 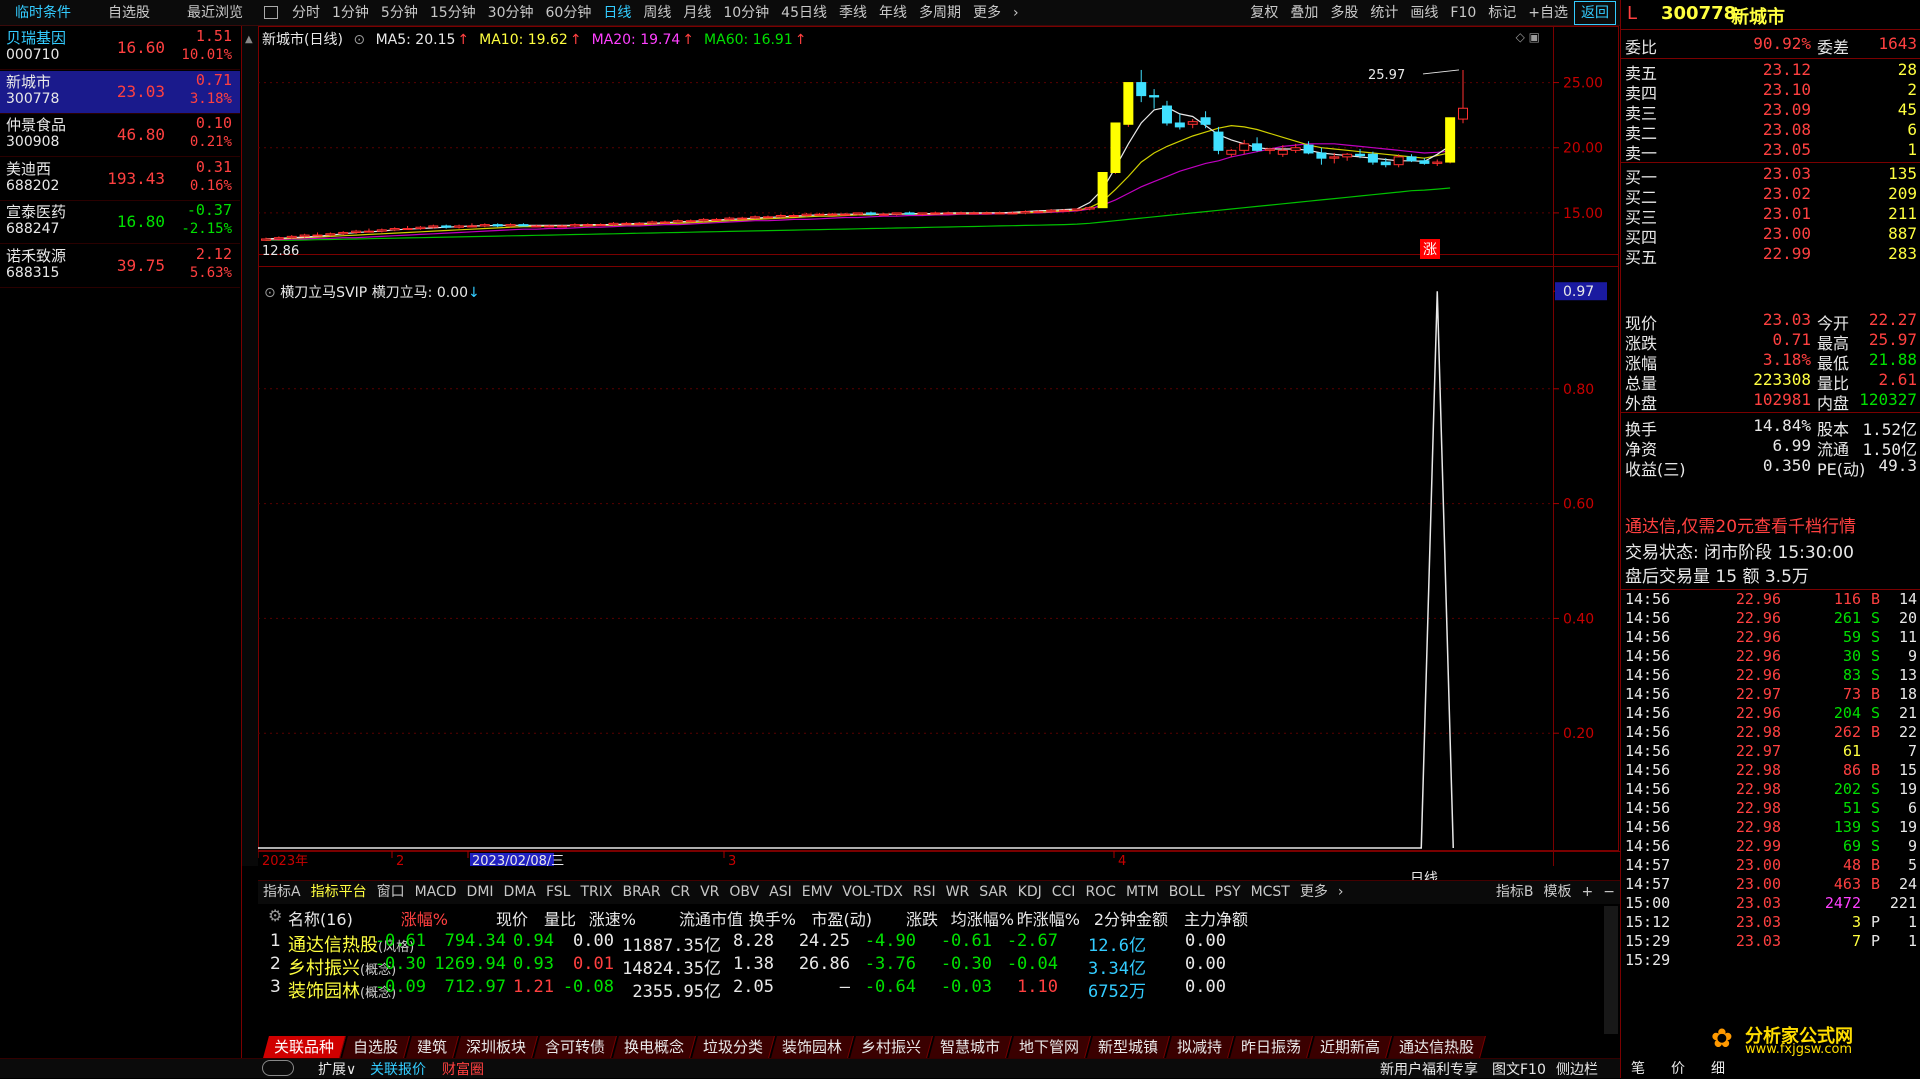 What do you see at coordinates (432, 1047) in the screenshot?
I see `bottom-tab-2: 建筑` at bounding box center [432, 1047].